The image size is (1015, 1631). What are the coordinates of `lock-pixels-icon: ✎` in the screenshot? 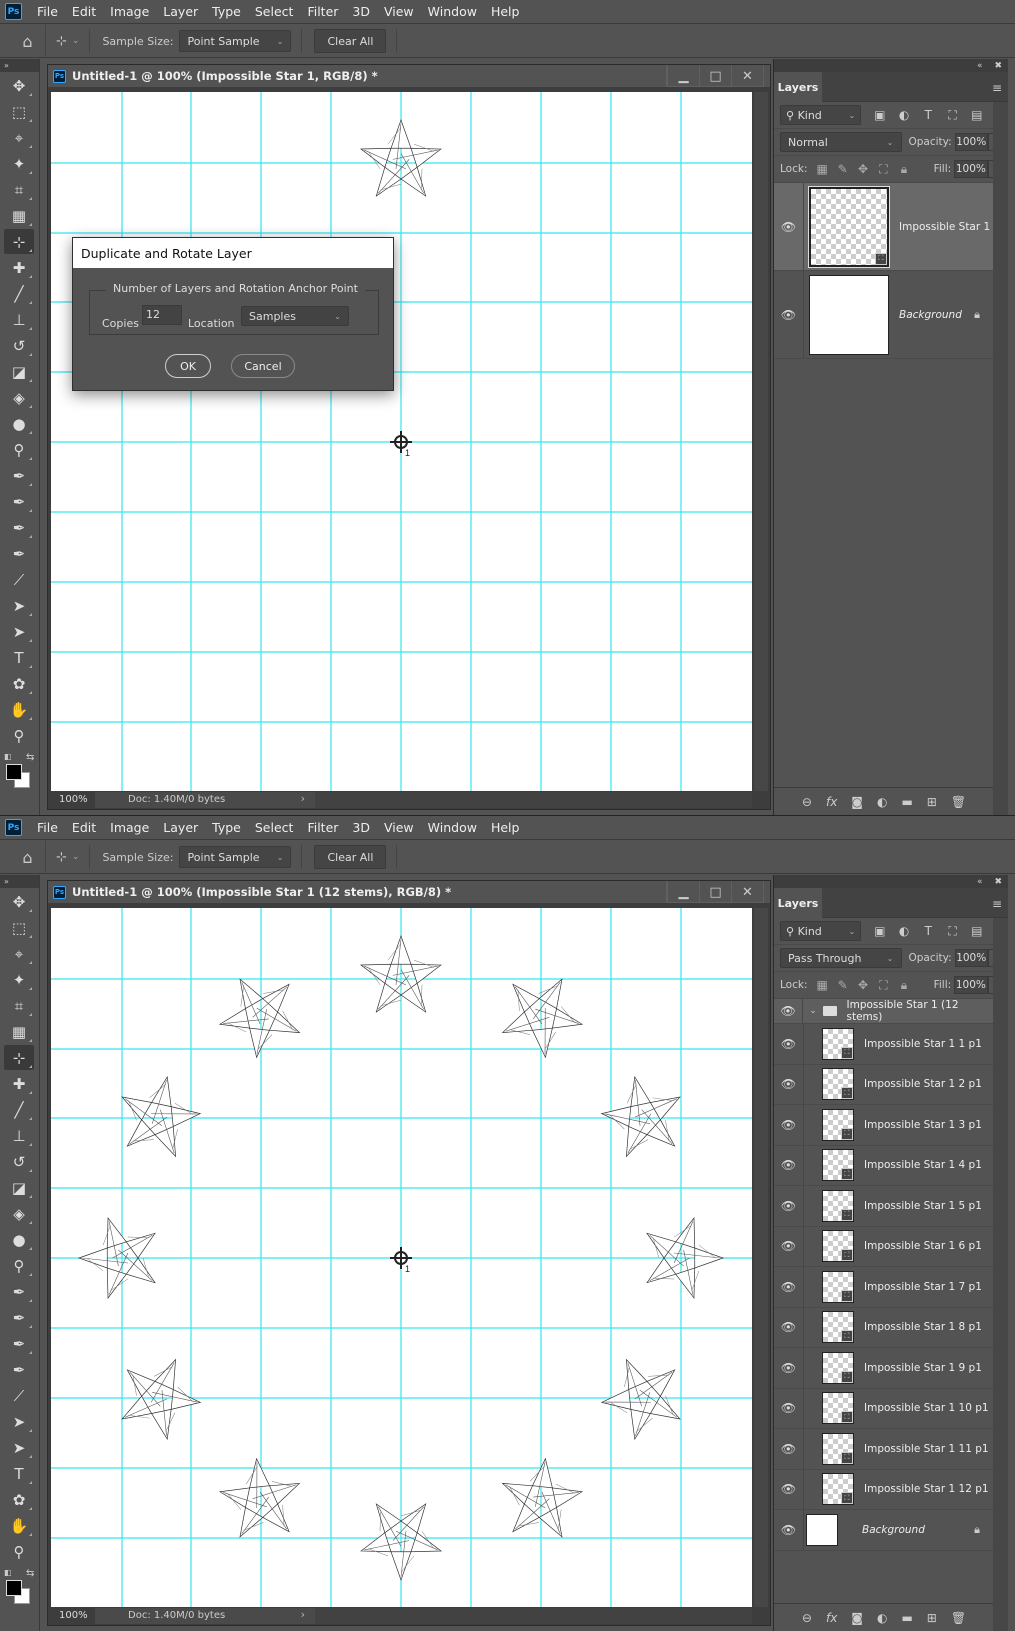 It's located at (842, 985).